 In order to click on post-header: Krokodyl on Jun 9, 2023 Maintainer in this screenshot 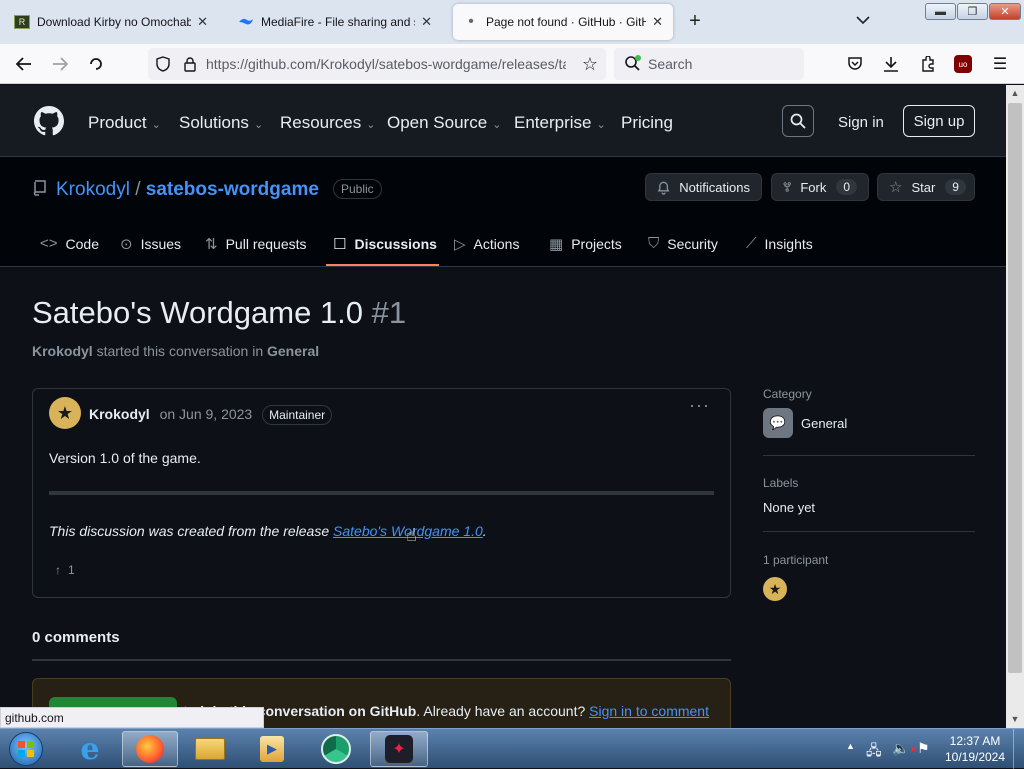, I will do `click(211, 415)`.